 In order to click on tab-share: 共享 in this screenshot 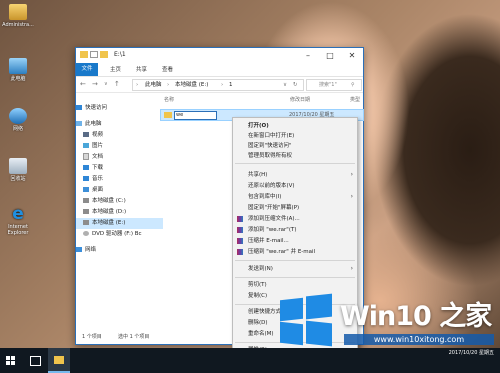, I will do `click(141, 69)`.